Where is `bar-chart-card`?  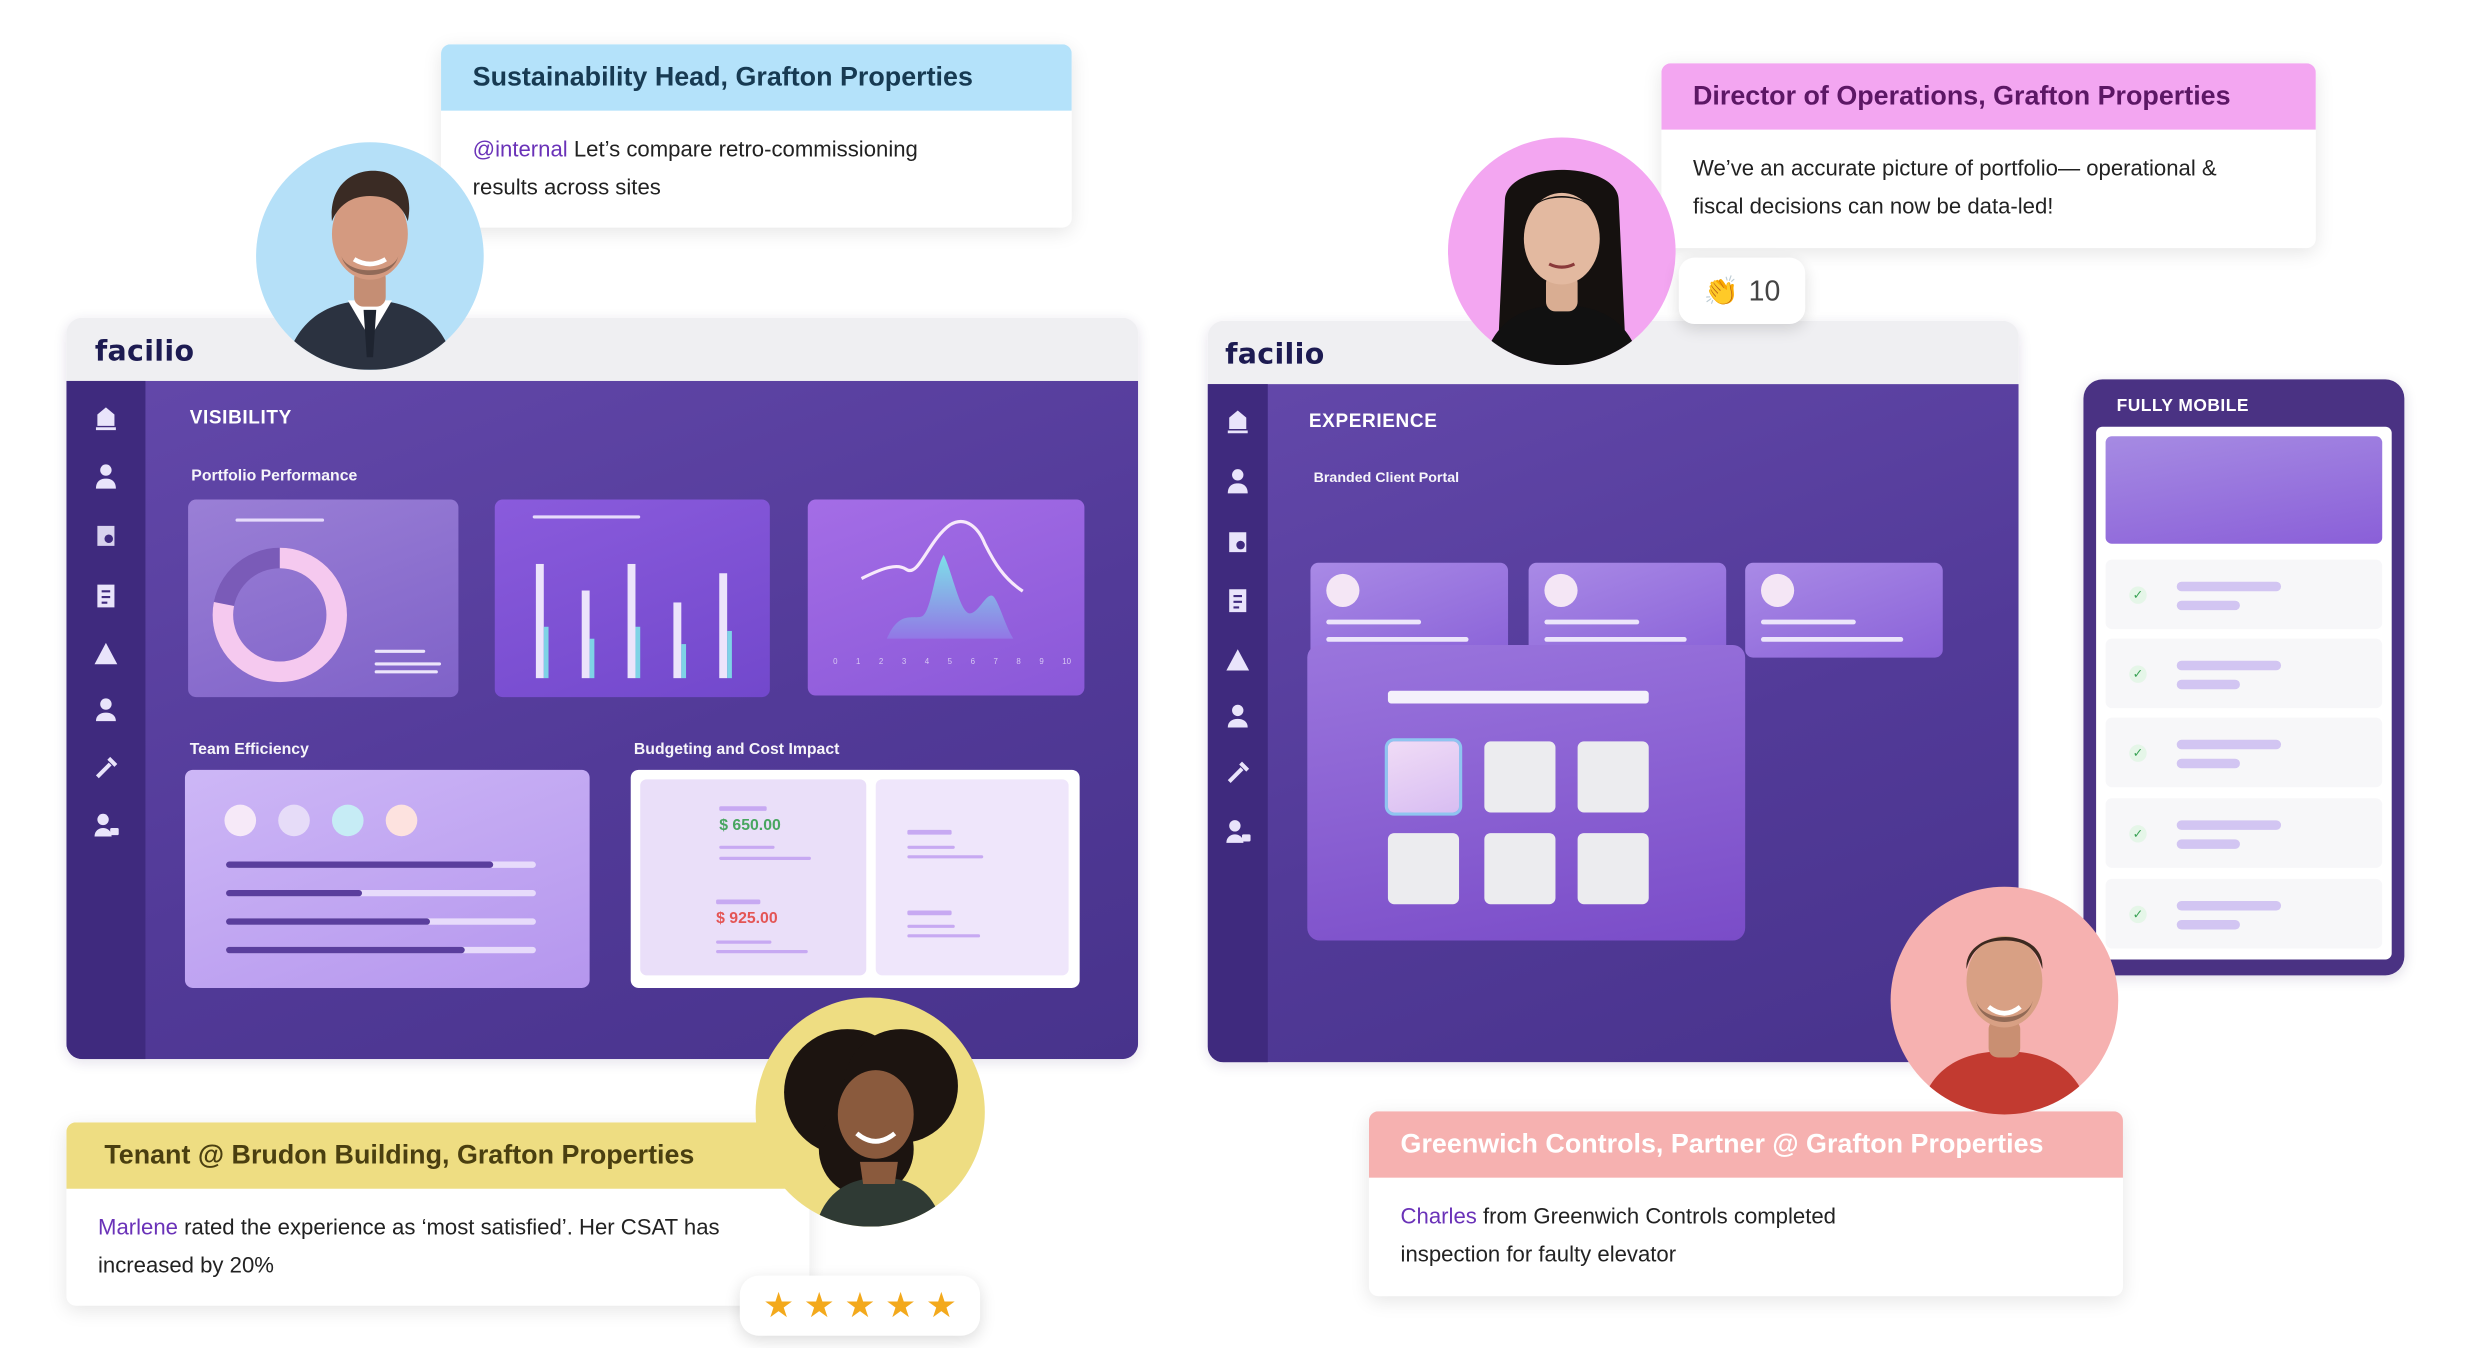
bar-chart-card is located at coordinates (632, 598).